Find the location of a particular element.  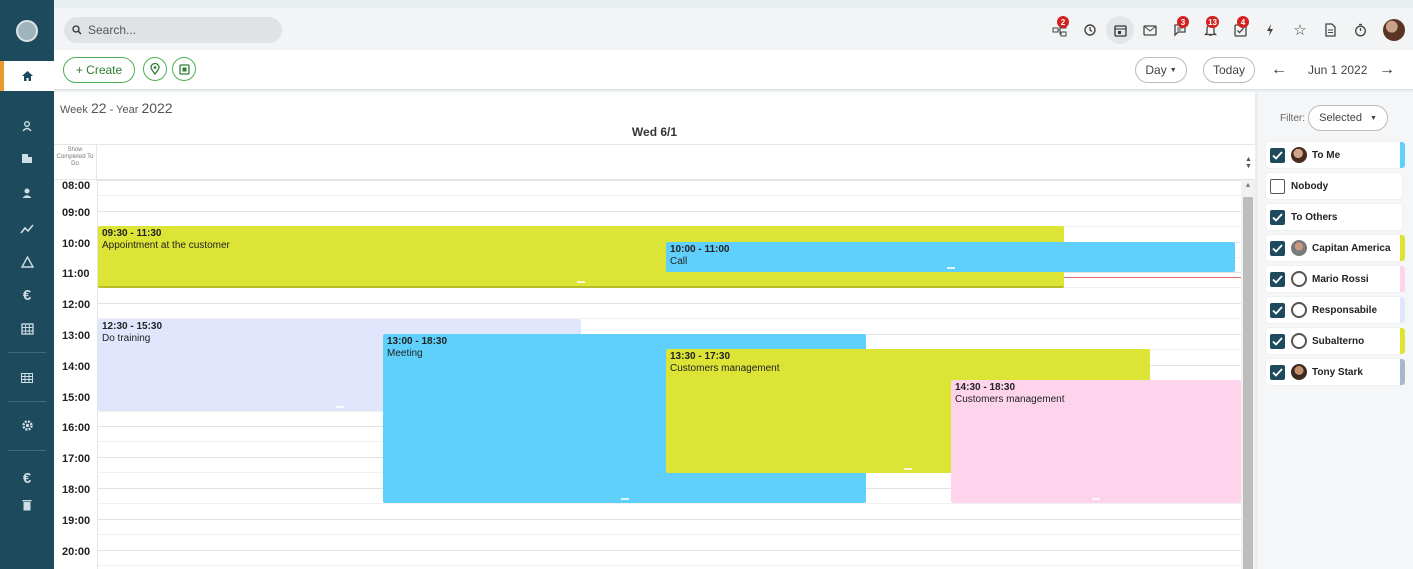

star-icon: ☆ is located at coordinates (1300, 30).